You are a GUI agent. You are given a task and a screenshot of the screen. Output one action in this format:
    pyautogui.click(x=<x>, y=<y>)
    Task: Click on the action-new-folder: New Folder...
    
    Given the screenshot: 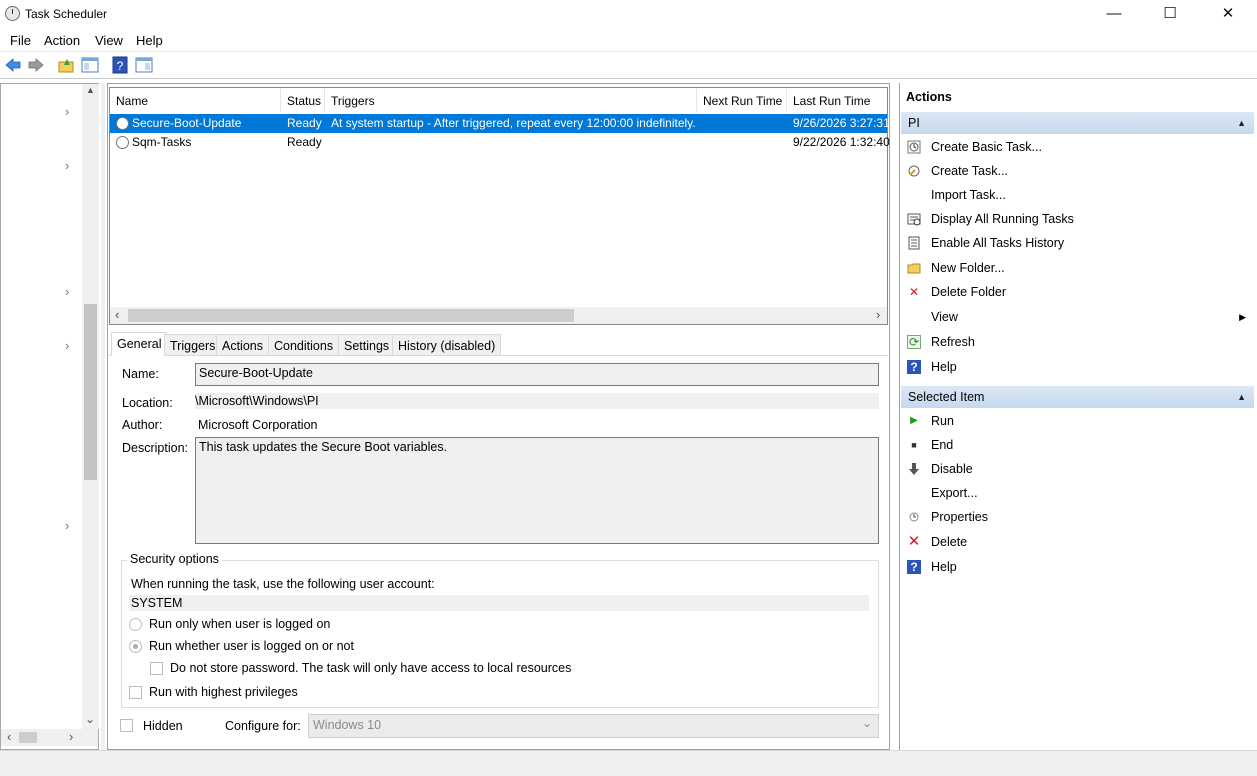 What is the action you would take?
    pyautogui.click(x=1078, y=268)
    